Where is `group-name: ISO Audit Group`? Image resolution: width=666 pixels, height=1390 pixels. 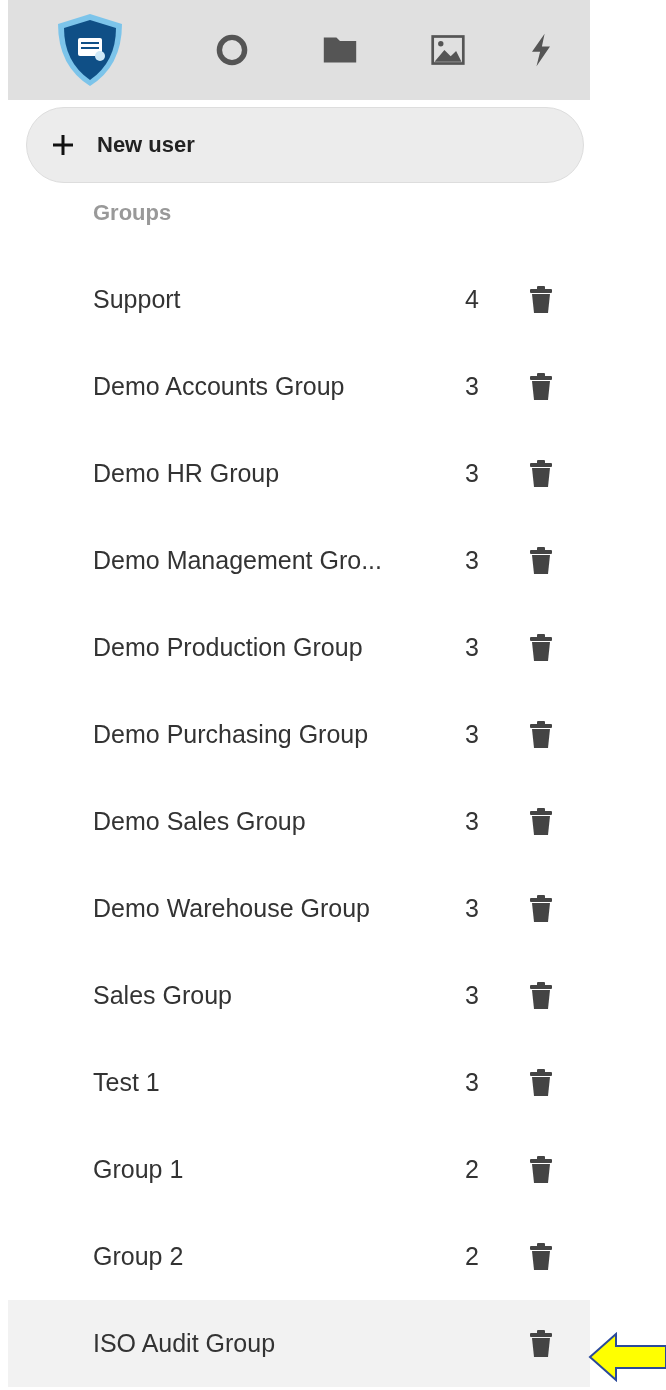
group-name: ISO Audit Group is located at coordinates (185, 1343).